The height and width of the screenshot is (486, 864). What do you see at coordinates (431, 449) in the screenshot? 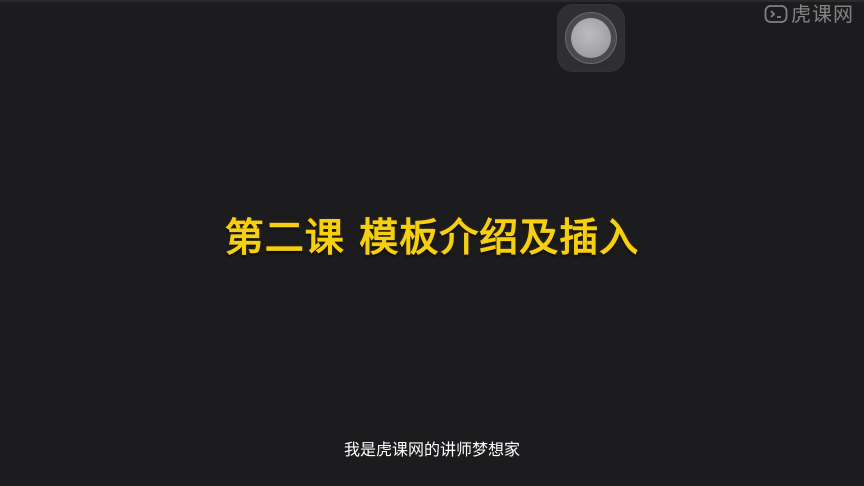
I see `subtitle-caption: 我是虎课网的讲师梦想家` at bounding box center [431, 449].